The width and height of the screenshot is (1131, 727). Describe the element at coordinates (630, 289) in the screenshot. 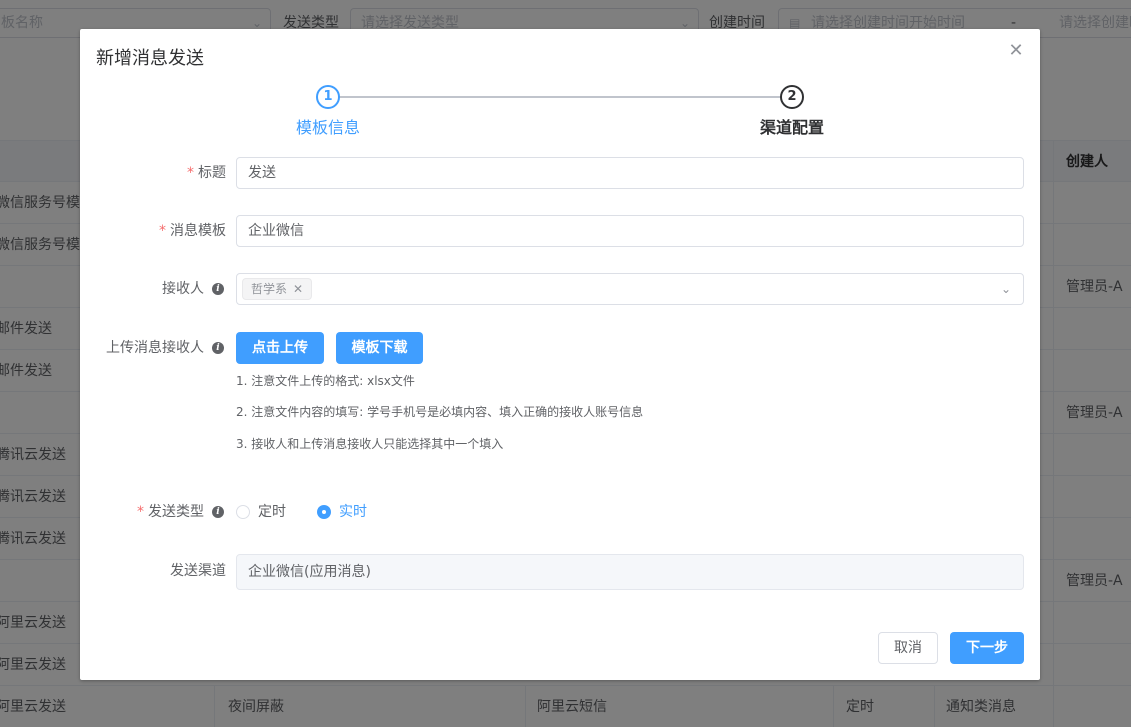

I see `receiver-select: 哲学系 ✕ ⌄` at that location.